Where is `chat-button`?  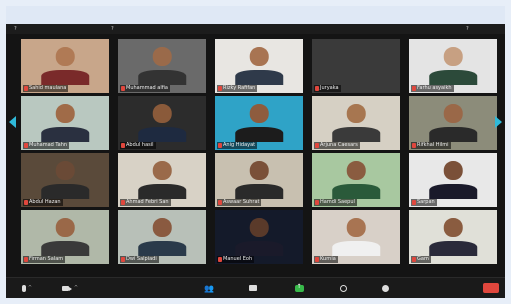
chat-button is located at coordinates (253, 288).